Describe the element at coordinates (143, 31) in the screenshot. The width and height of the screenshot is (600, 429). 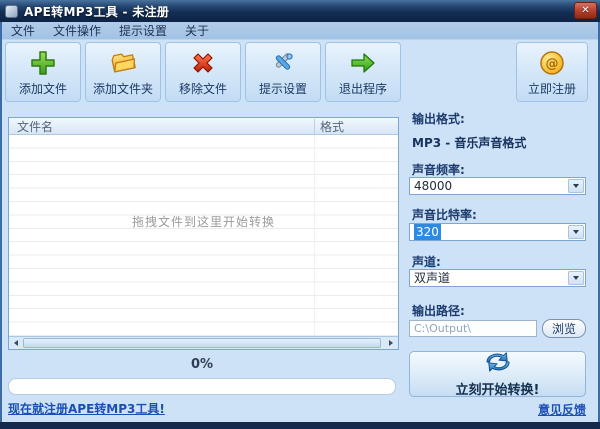
I see `menu-item-prompt-settings: 提示设置` at that location.